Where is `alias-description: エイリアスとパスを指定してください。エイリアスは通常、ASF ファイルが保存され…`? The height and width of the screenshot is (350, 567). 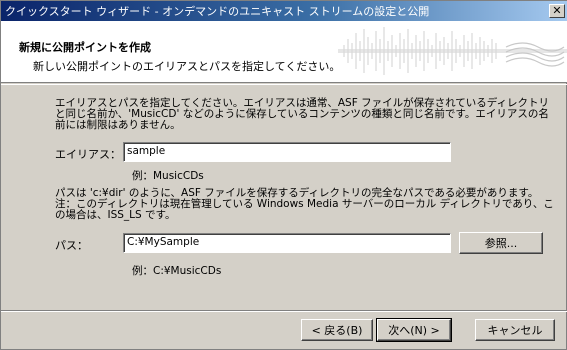
alias-description: エイリアスとパスを指定してください。エイリアスは通常、ASF ファイルが保存され… is located at coordinates (302, 114).